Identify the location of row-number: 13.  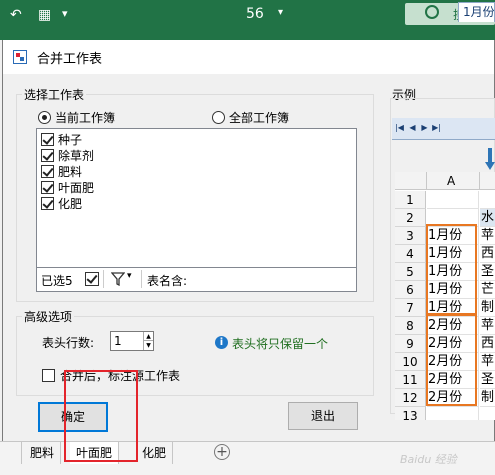
(410, 413).